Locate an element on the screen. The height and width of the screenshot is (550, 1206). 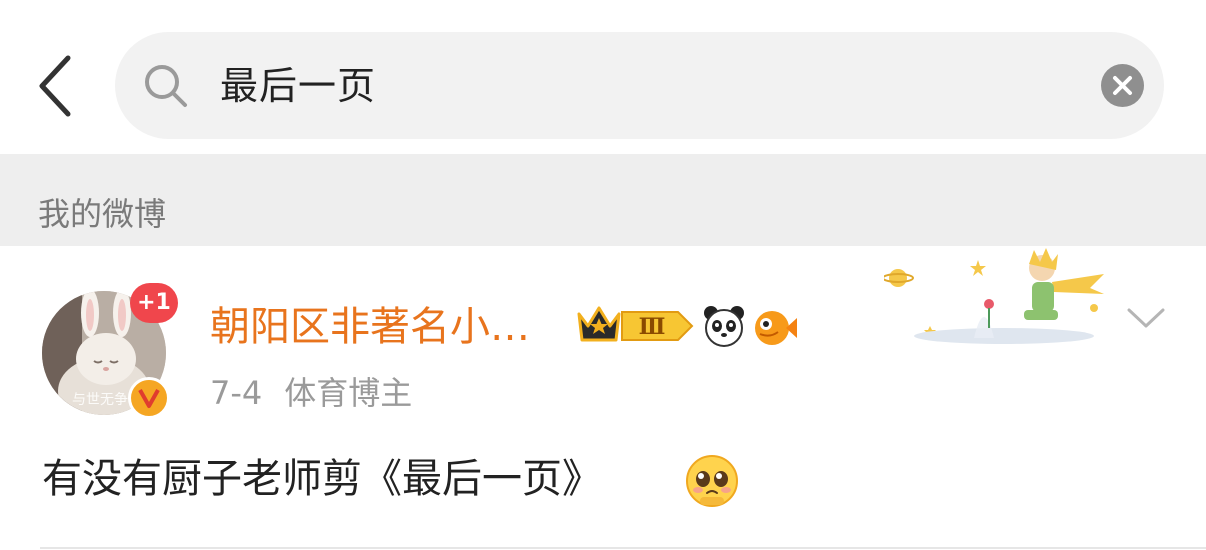
level-text: Ⅲ is located at coordinates (652, 327).